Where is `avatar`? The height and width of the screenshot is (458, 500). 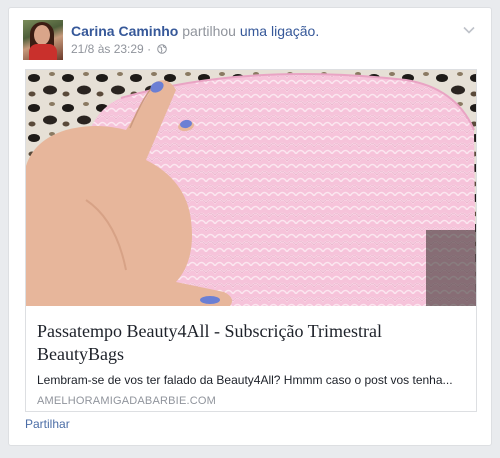 avatar is located at coordinates (43, 40).